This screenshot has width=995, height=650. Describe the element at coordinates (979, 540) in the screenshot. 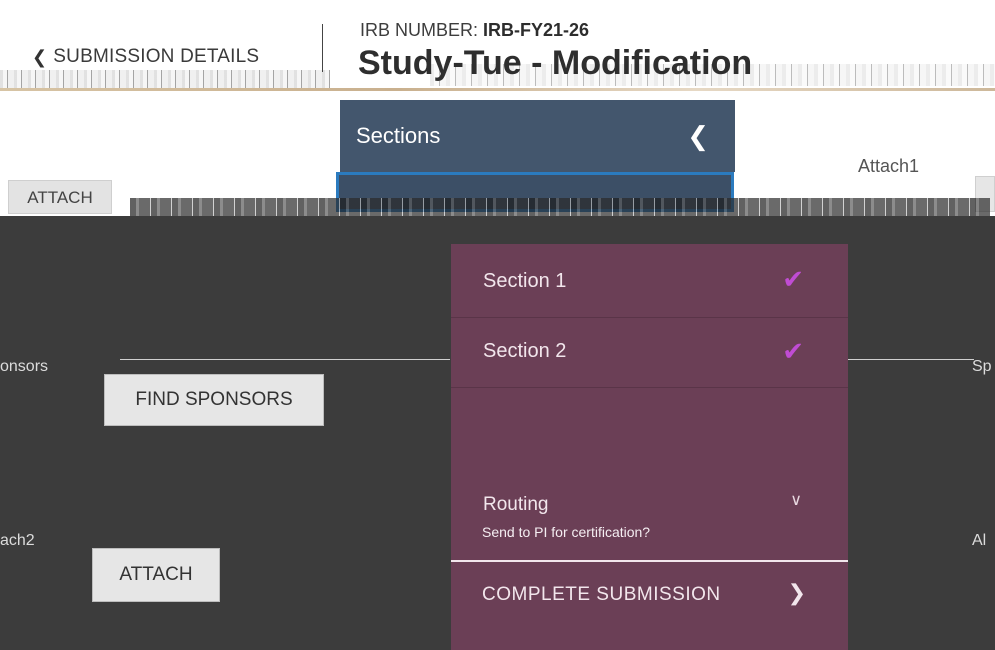

I see `attach2-label-right: Al` at that location.